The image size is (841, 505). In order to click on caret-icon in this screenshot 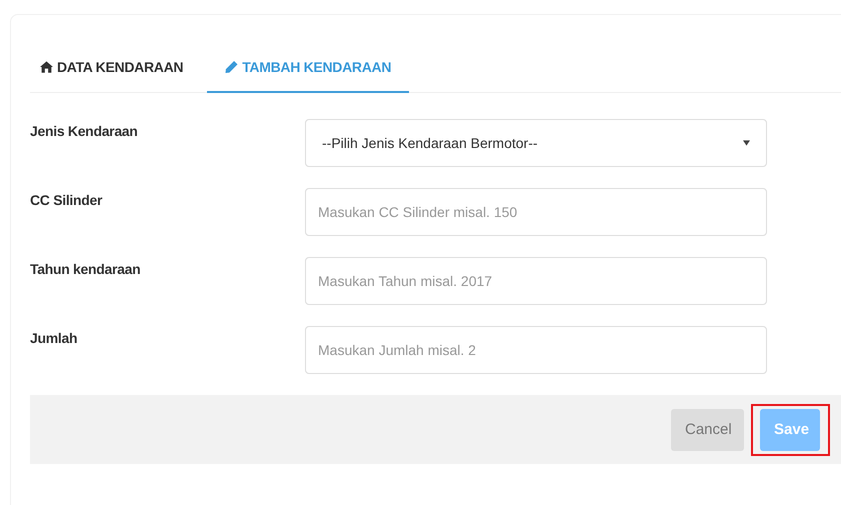, I will do `click(746, 143)`.